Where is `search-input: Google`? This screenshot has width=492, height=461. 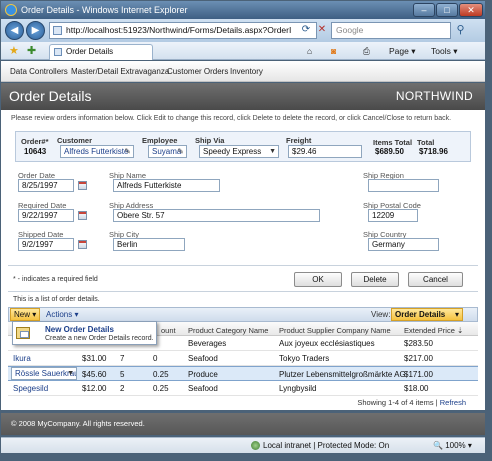
search-input: Google is located at coordinates (391, 30).